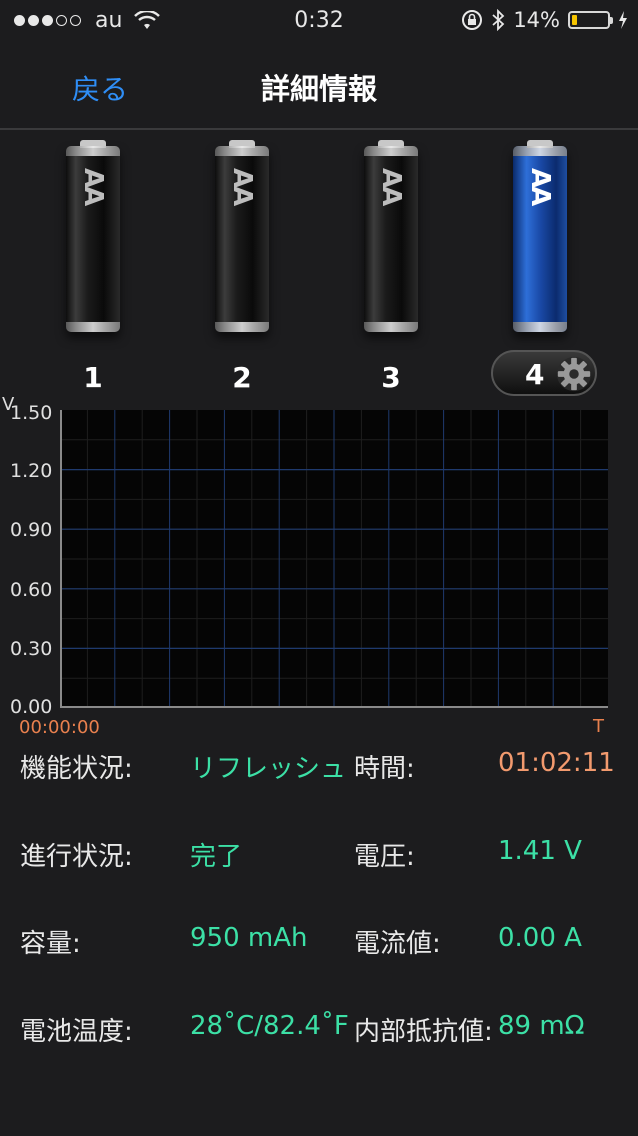 This screenshot has width=638, height=1136. I want to click on progress-label: 進行状況:, so click(76, 857).